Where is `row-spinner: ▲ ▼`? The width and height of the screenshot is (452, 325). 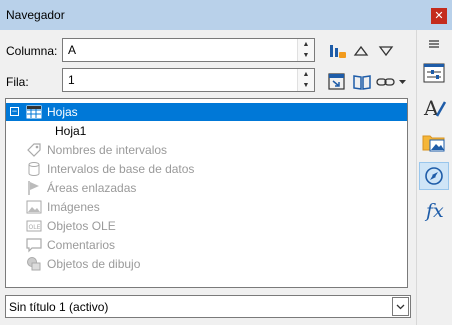 row-spinner: ▲ ▼ is located at coordinates (305, 80).